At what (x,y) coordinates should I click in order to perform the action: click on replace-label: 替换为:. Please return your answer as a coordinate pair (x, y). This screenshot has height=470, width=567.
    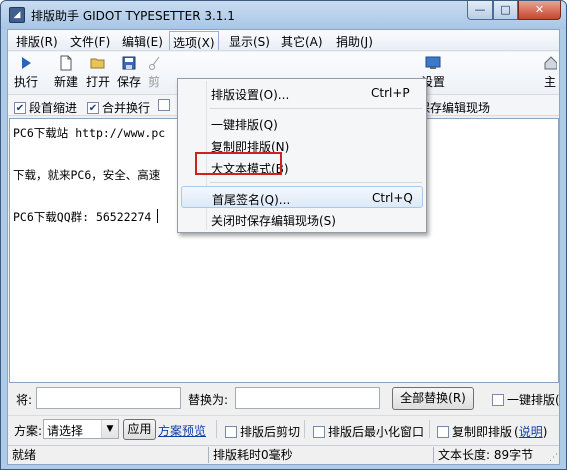
    Looking at the image, I should click on (208, 400).